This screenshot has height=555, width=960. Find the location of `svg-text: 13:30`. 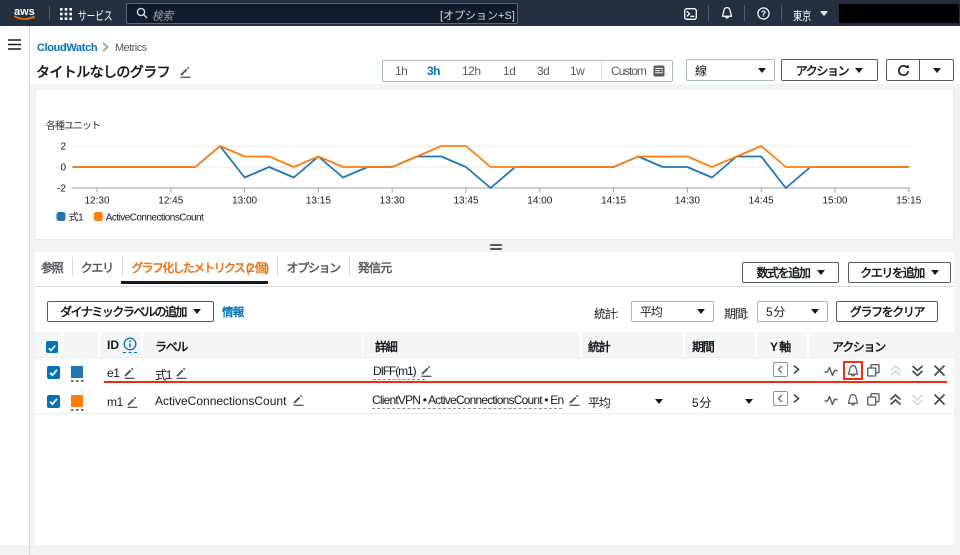

svg-text: 13:30 is located at coordinates (392, 201).